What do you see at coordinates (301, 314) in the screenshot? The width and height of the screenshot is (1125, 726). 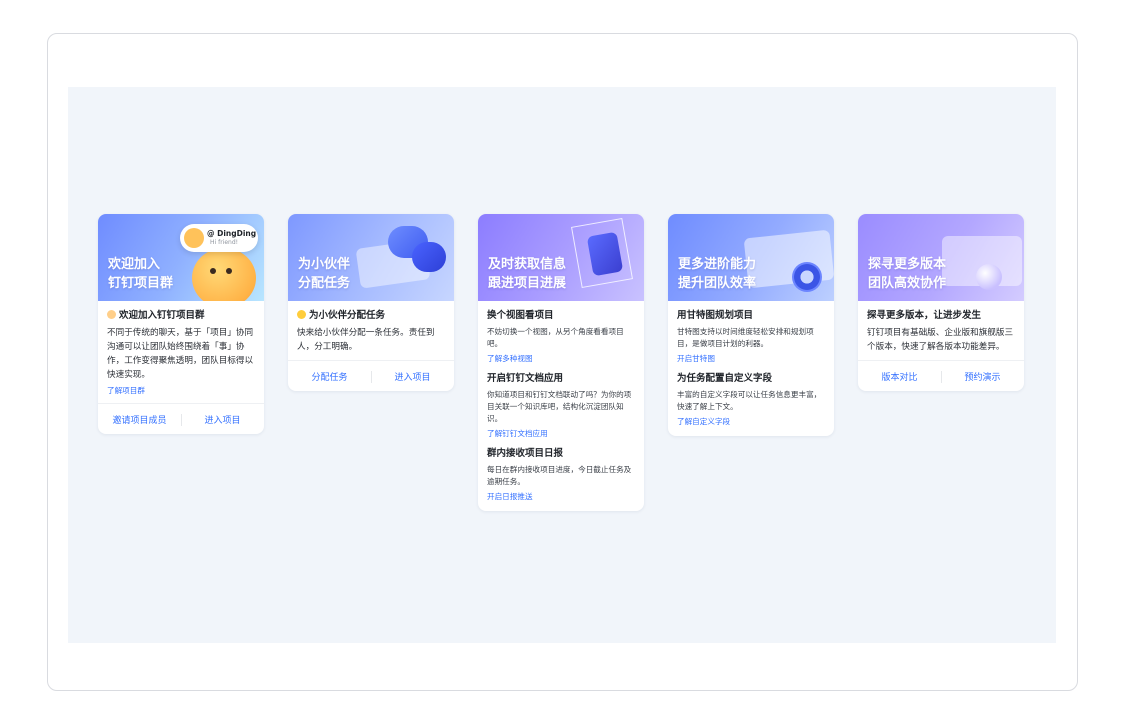 I see `smile-icon` at bounding box center [301, 314].